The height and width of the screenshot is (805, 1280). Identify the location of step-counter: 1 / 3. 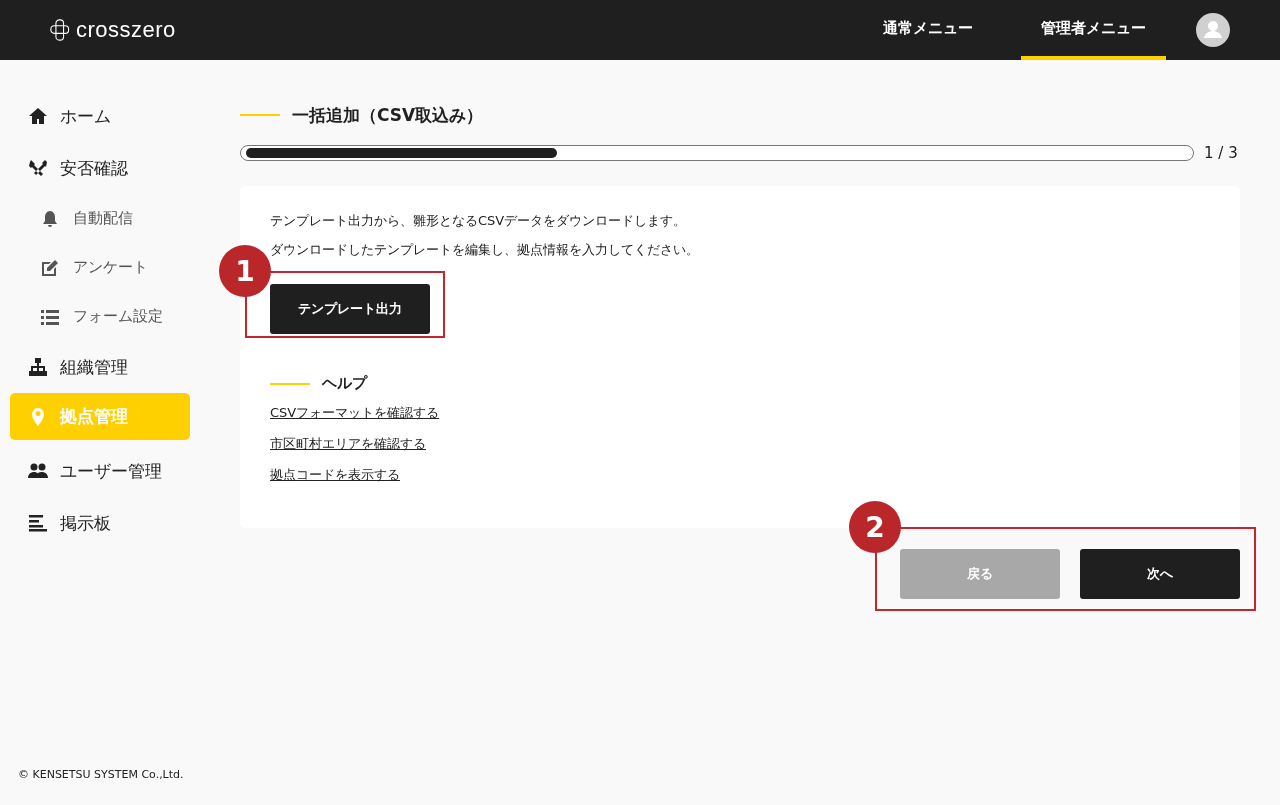
(1221, 153).